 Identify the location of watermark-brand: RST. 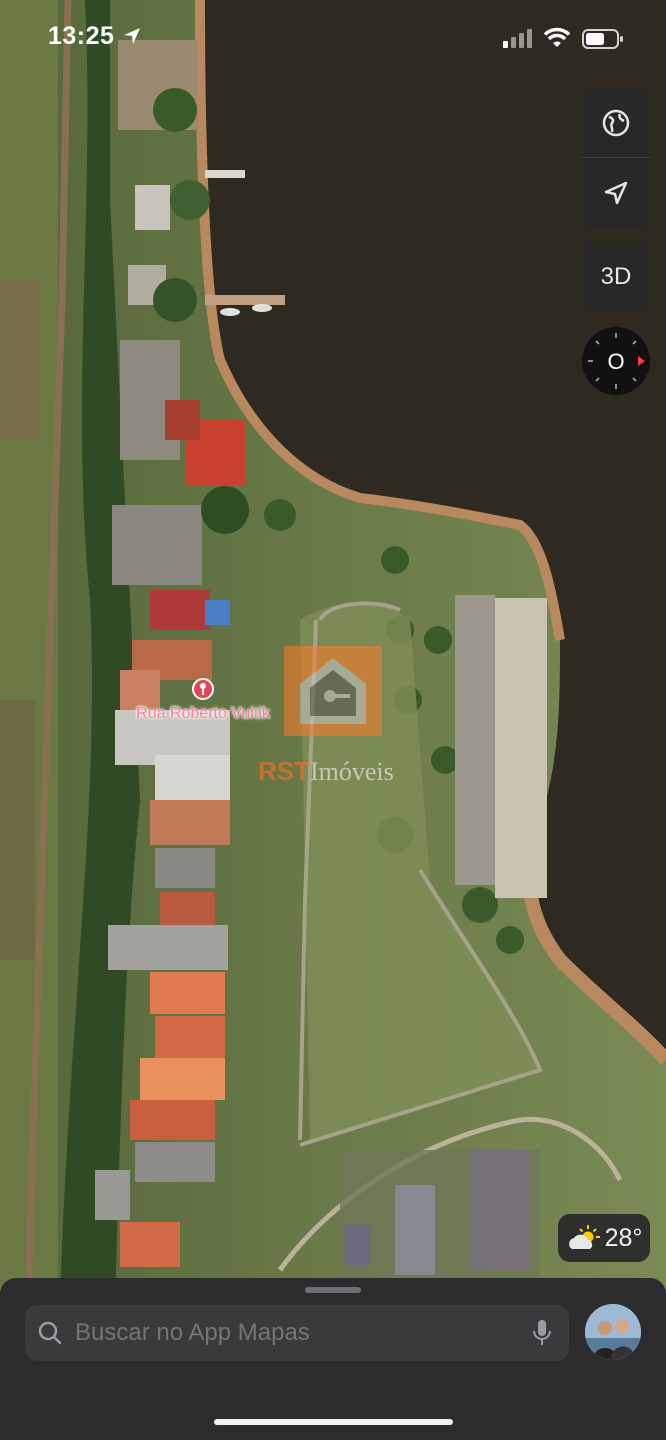
(284, 771).